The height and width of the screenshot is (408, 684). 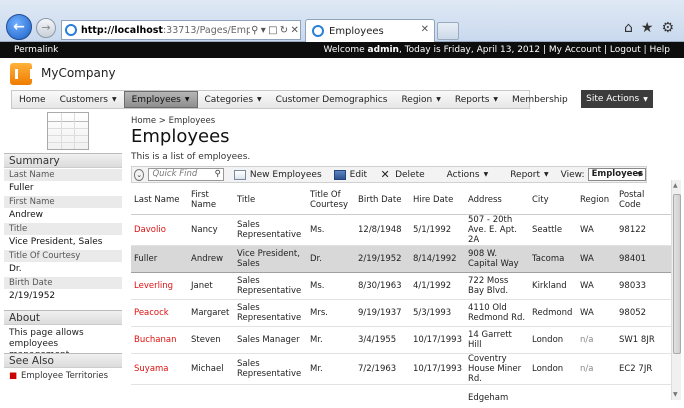 I want to click on quick-find-input: Quick Find ⚲, so click(x=186, y=174).